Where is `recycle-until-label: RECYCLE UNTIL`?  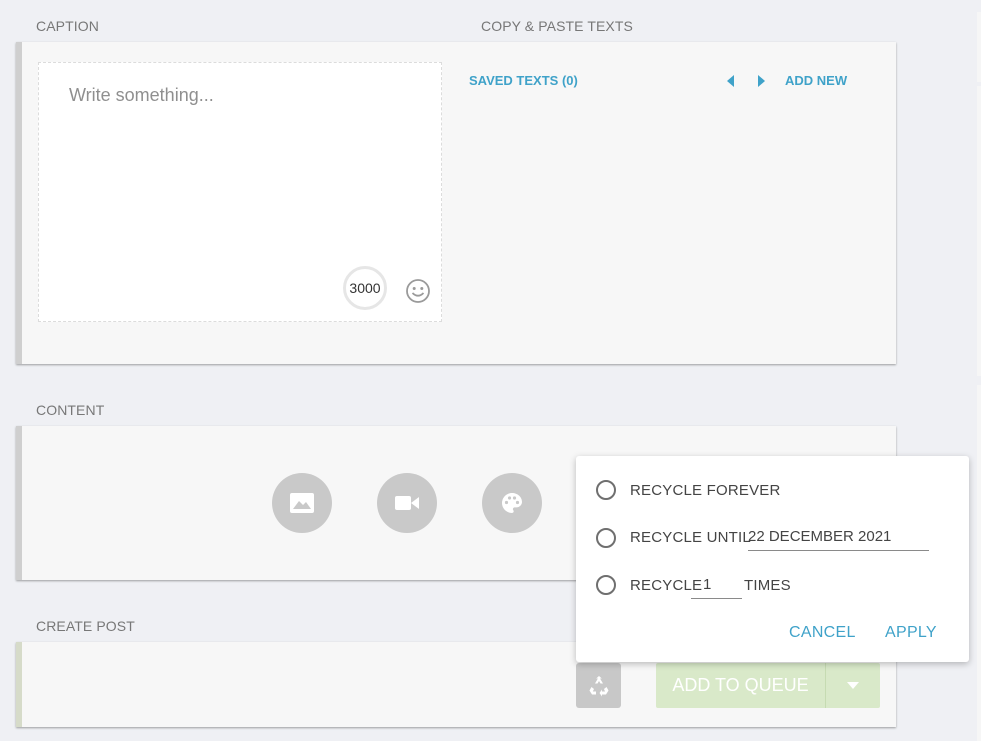 recycle-until-label: RECYCLE UNTIL is located at coordinates (690, 537).